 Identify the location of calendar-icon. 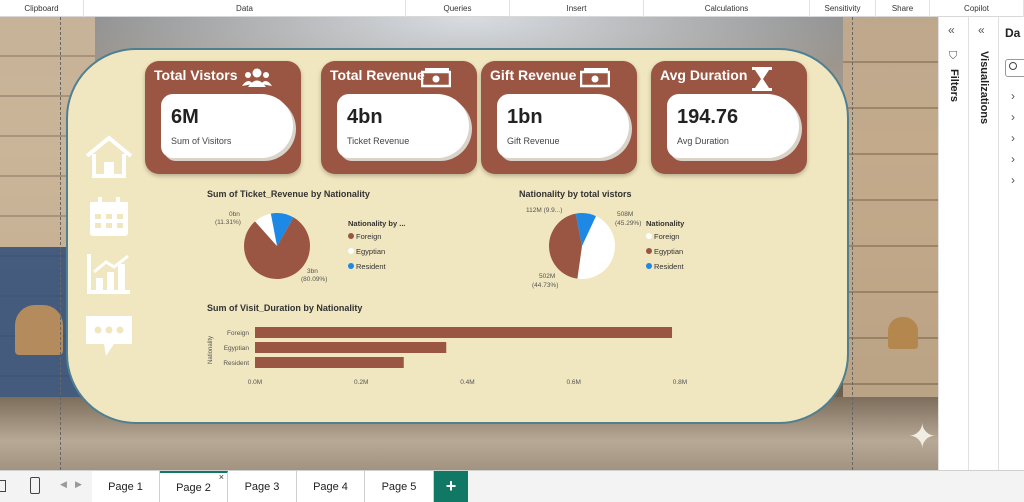
(109, 217).